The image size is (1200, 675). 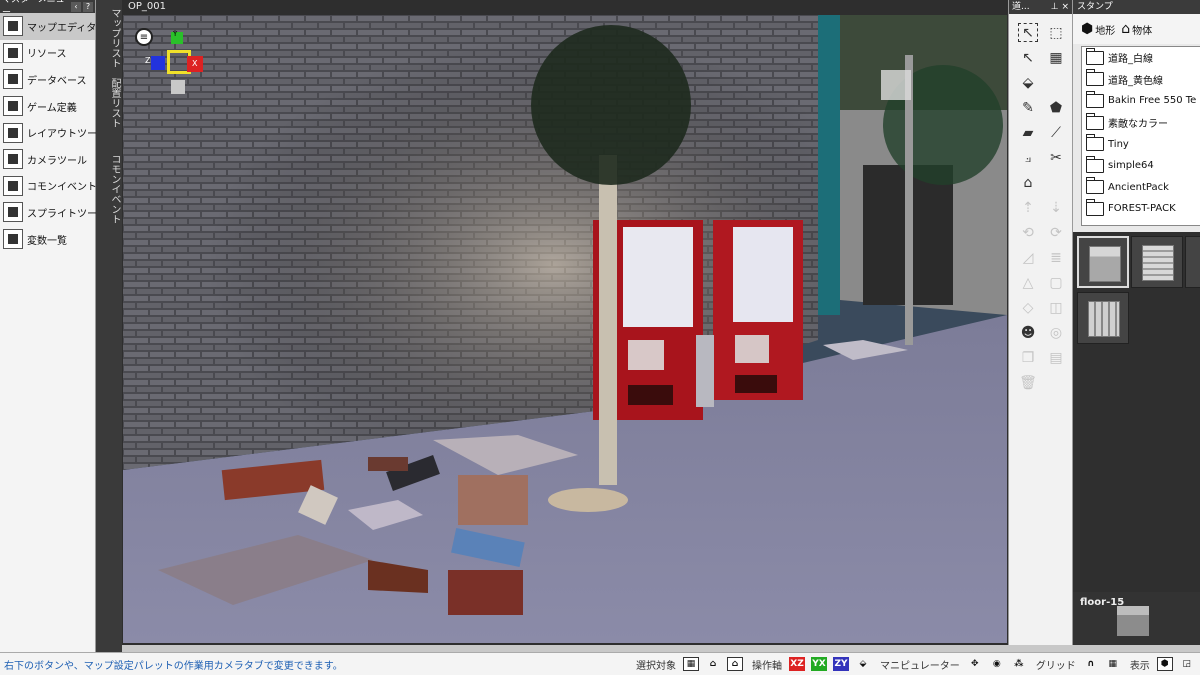 I want to click on folder-label: AncientPack, so click(x=1138, y=187).